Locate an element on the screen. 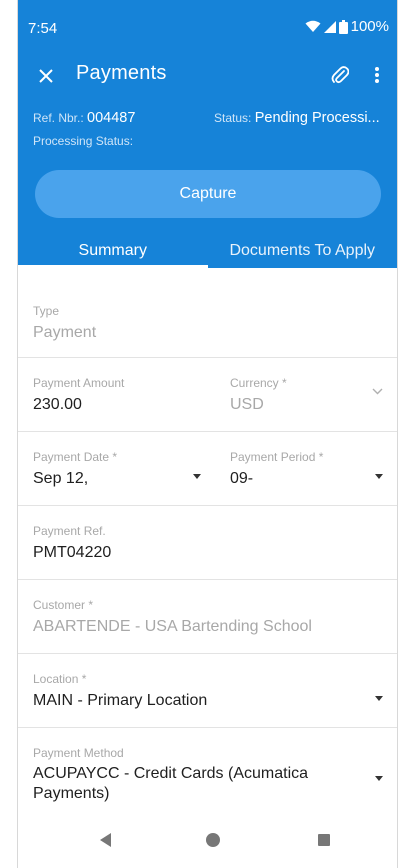 Image resolution: width=414 pixels, height=868 pixels. paperclip-icon is located at coordinates (340, 75).